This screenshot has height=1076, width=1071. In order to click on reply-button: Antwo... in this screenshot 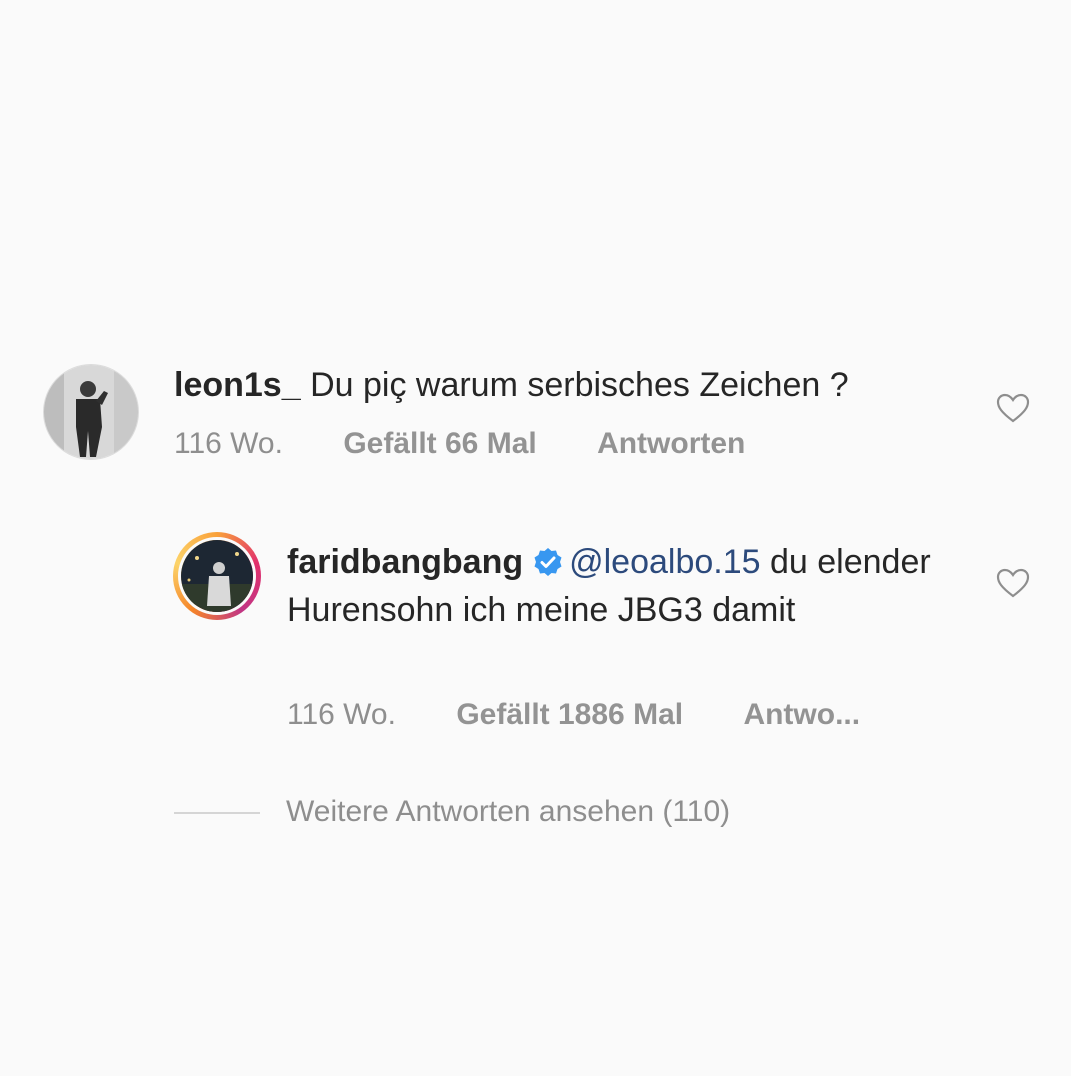, I will do `click(801, 715)`.